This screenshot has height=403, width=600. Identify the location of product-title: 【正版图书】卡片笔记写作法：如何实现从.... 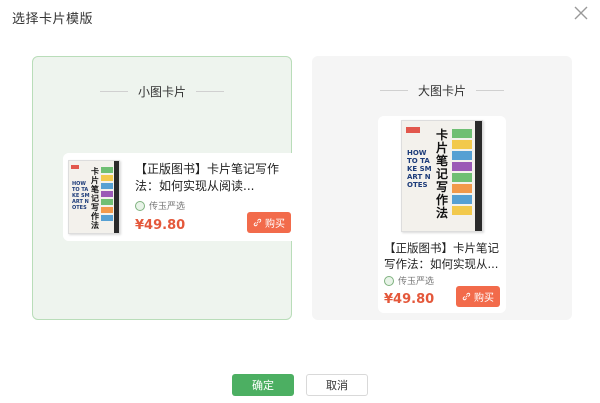
(441, 256).